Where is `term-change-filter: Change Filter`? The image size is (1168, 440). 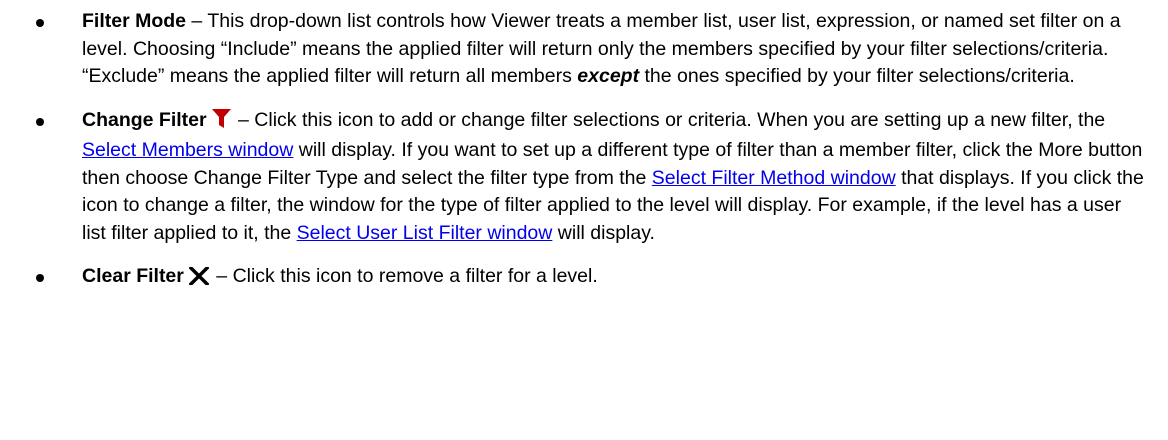
term-change-filter: Change Filter is located at coordinates (144, 119).